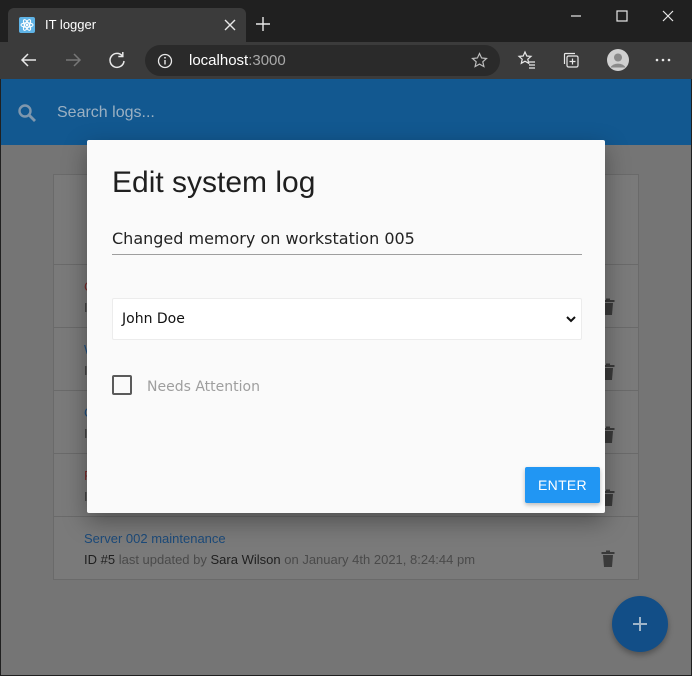  Describe the element at coordinates (322, 60) in the screenshot. I see `address-bar: localhost:3000` at that location.